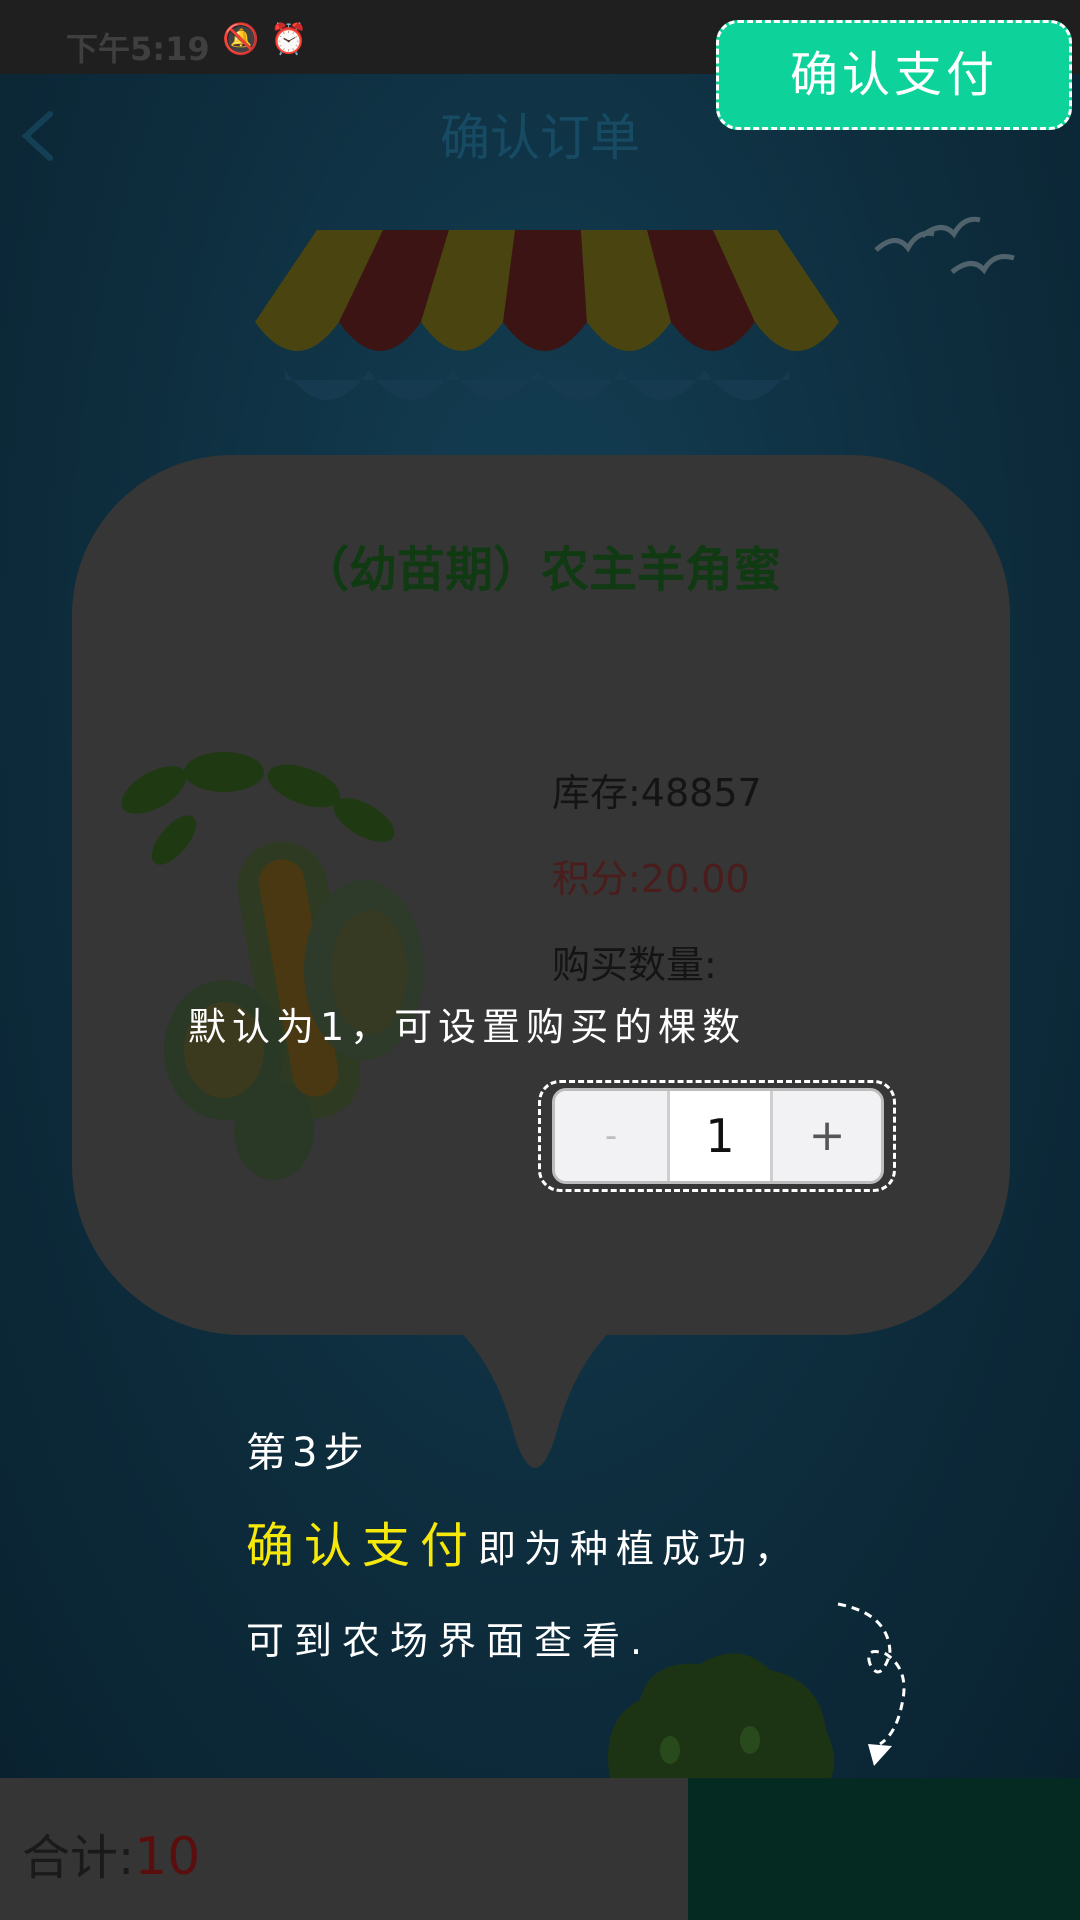  I want to click on pay-area, so click(884, 1849).